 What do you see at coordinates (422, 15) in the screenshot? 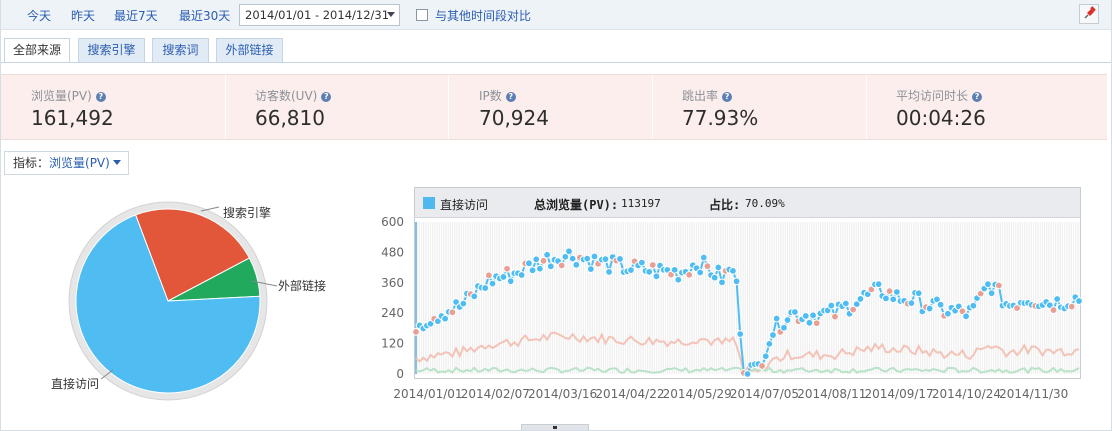
I see `compare-checkbox` at bounding box center [422, 15].